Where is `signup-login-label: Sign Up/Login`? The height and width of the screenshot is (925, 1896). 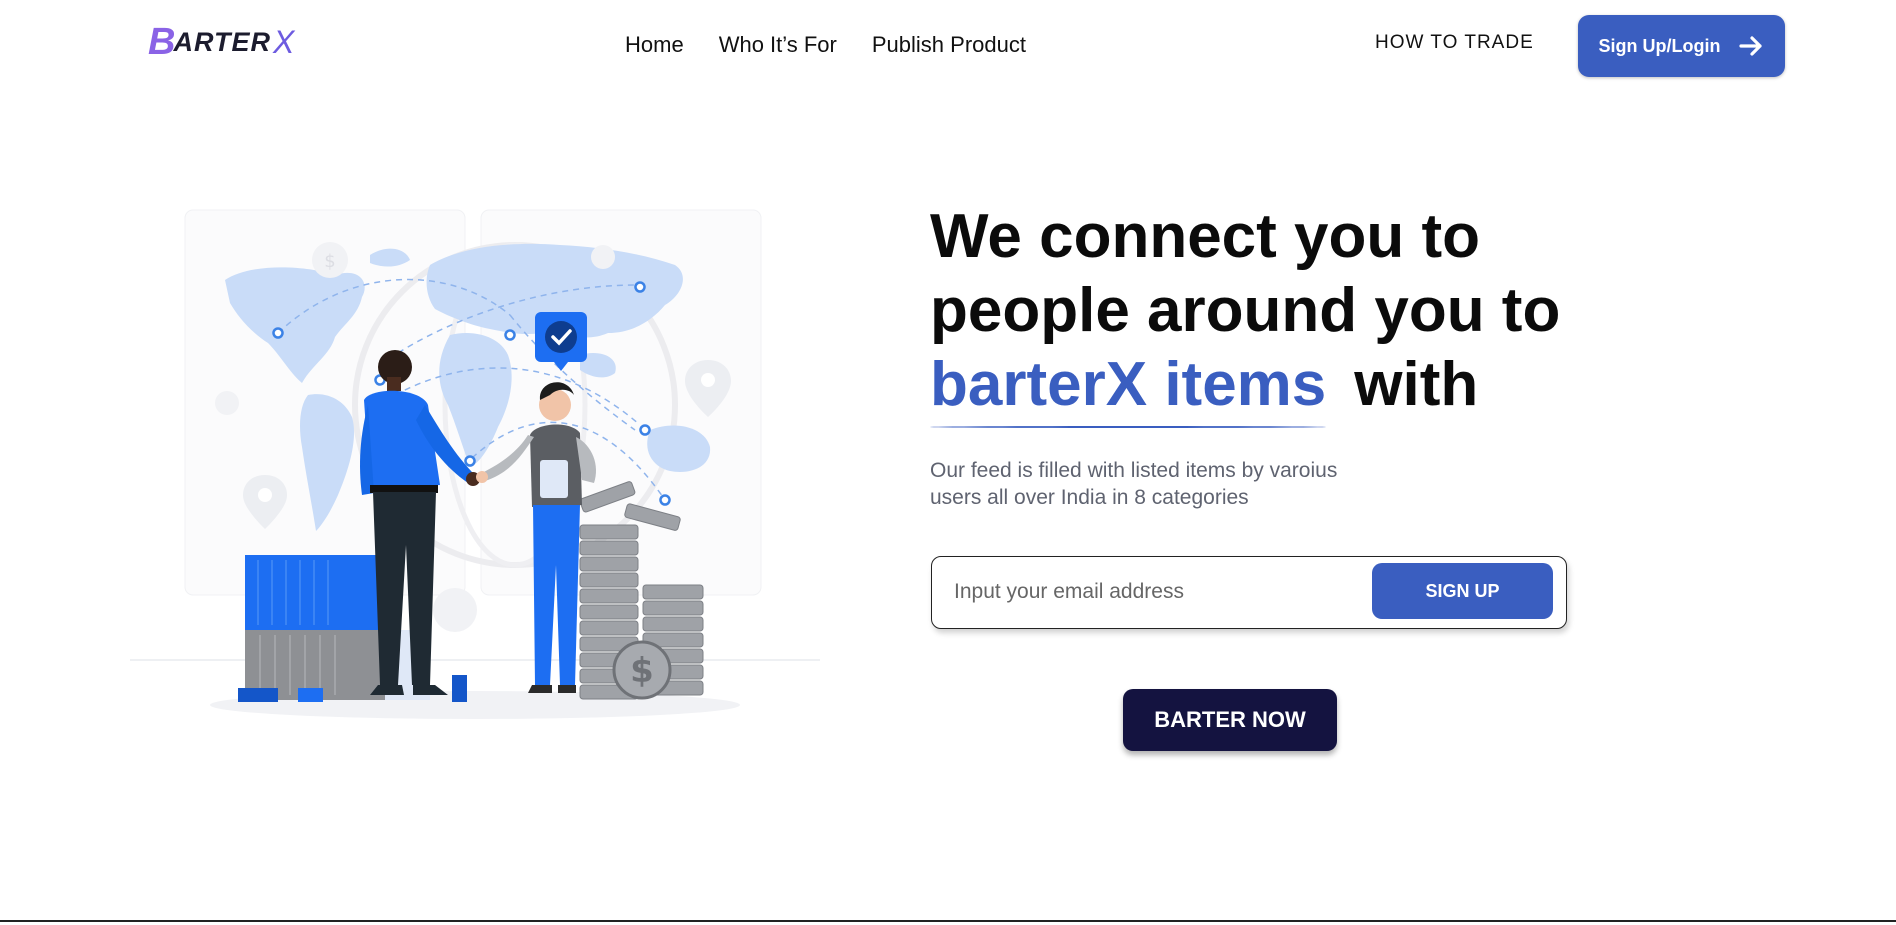 signup-login-label: Sign Up/Login is located at coordinates (1659, 45).